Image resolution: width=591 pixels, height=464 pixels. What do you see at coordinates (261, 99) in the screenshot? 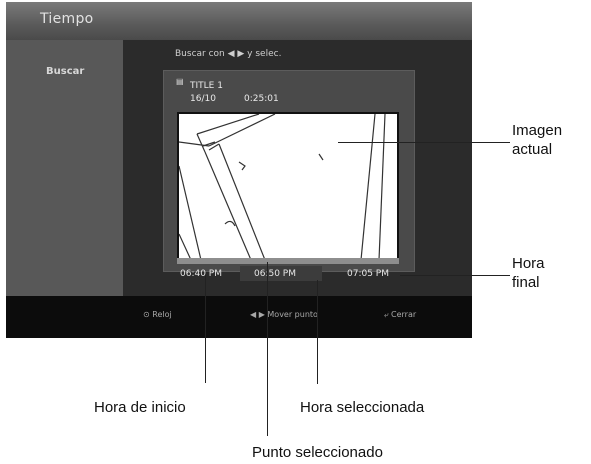
I see `title-time: 0:25:01` at bounding box center [261, 99].